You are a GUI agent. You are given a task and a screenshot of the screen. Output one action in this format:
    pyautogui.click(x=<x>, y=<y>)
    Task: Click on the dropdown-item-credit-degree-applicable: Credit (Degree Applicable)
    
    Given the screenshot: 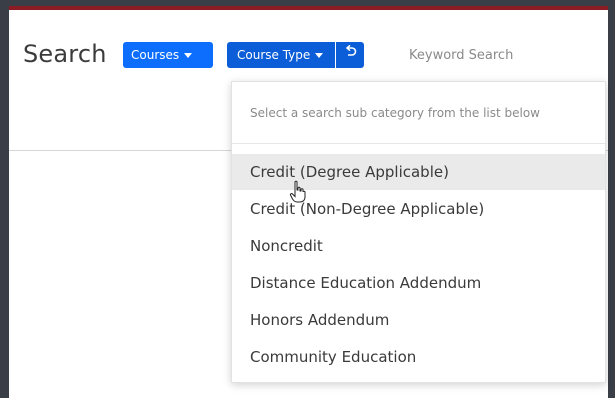 What is the action you would take?
    pyautogui.click(x=418, y=172)
    